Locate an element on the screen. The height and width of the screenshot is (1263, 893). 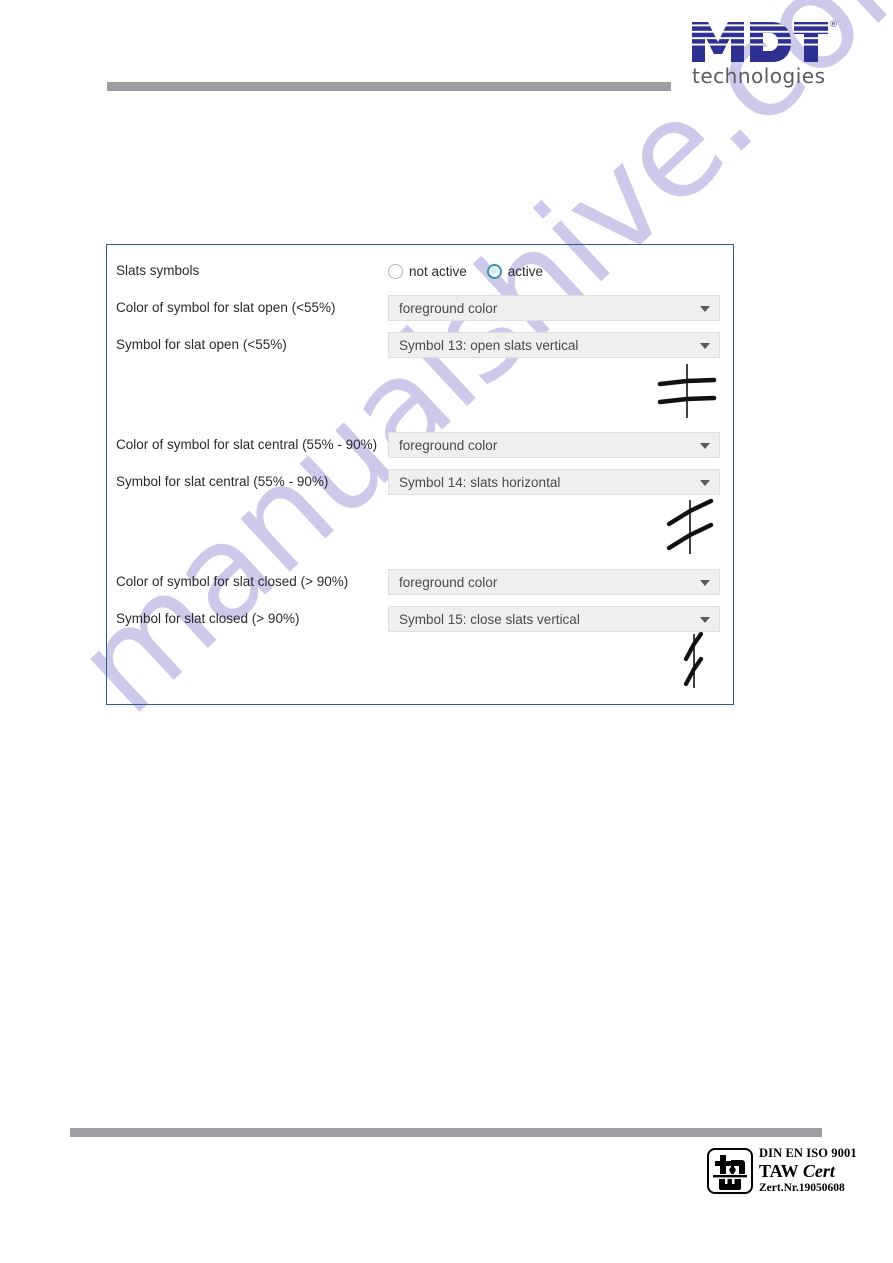
color-slat-open-value: foreground color is located at coordinates (448, 308).